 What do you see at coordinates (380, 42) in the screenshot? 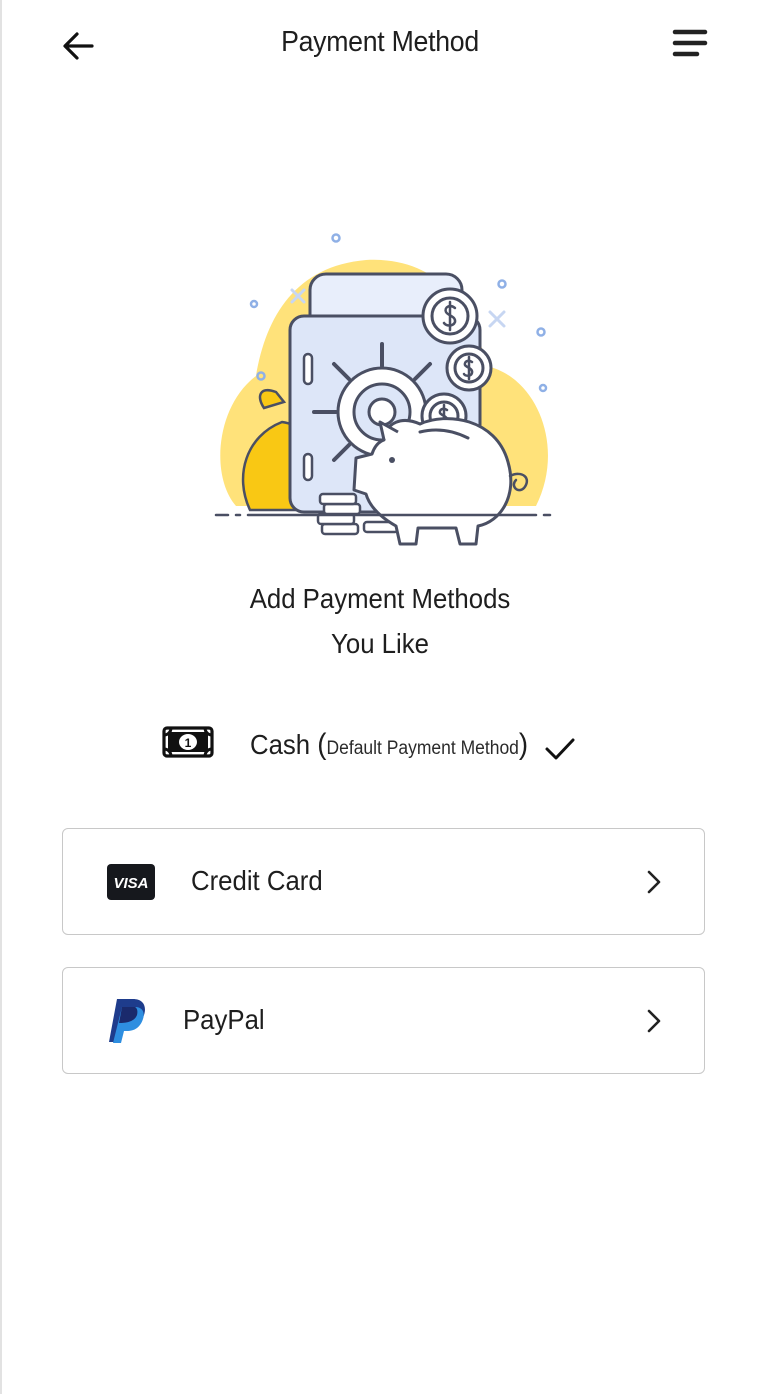
I see `page-title: Payment Method` at bounding box center [380, 42].